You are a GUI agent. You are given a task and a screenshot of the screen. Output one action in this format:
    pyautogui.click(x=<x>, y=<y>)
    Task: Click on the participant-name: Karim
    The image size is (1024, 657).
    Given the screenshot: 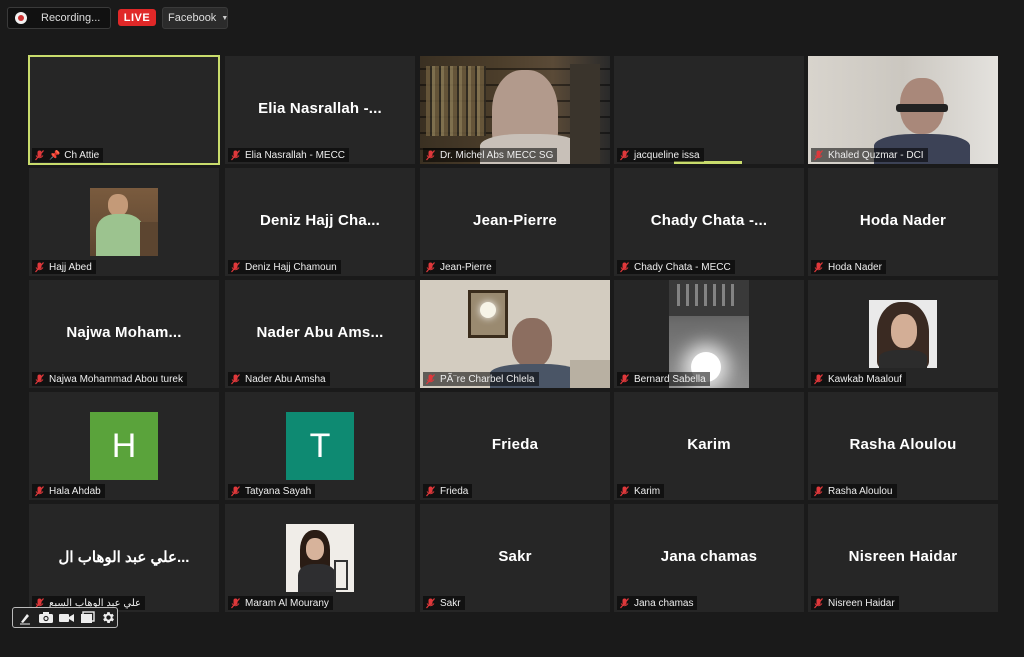 What is the action you would take?
    pyautogui.click(x=647, y=491)
    